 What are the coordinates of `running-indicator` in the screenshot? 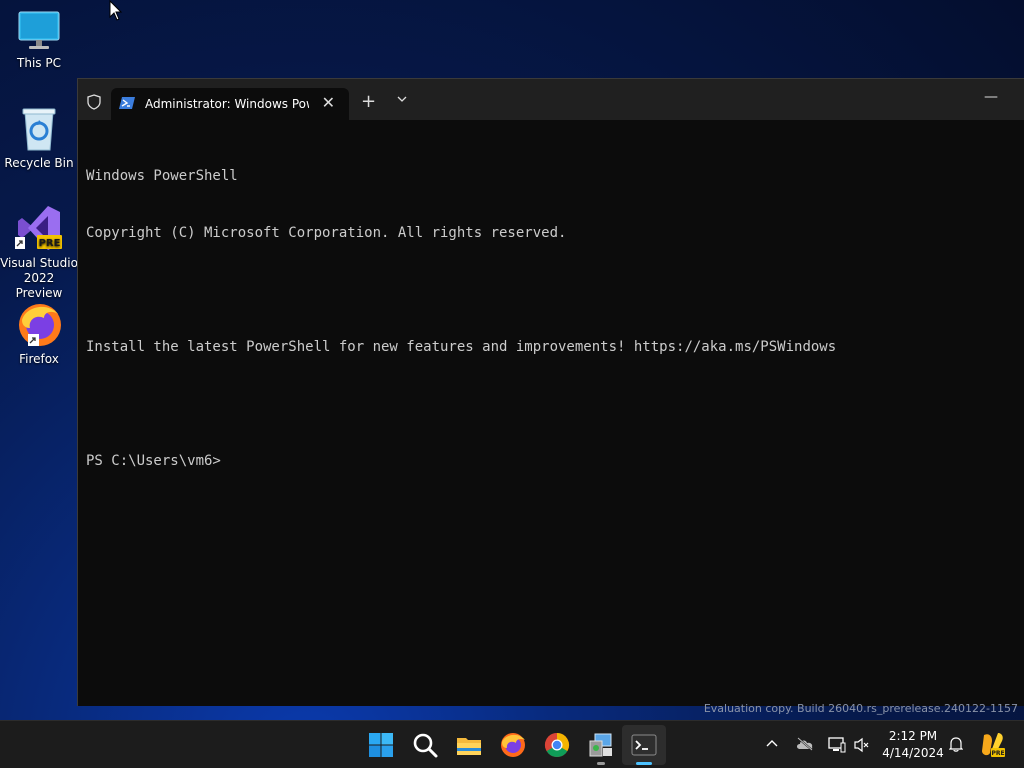 It's located at (601, 763).